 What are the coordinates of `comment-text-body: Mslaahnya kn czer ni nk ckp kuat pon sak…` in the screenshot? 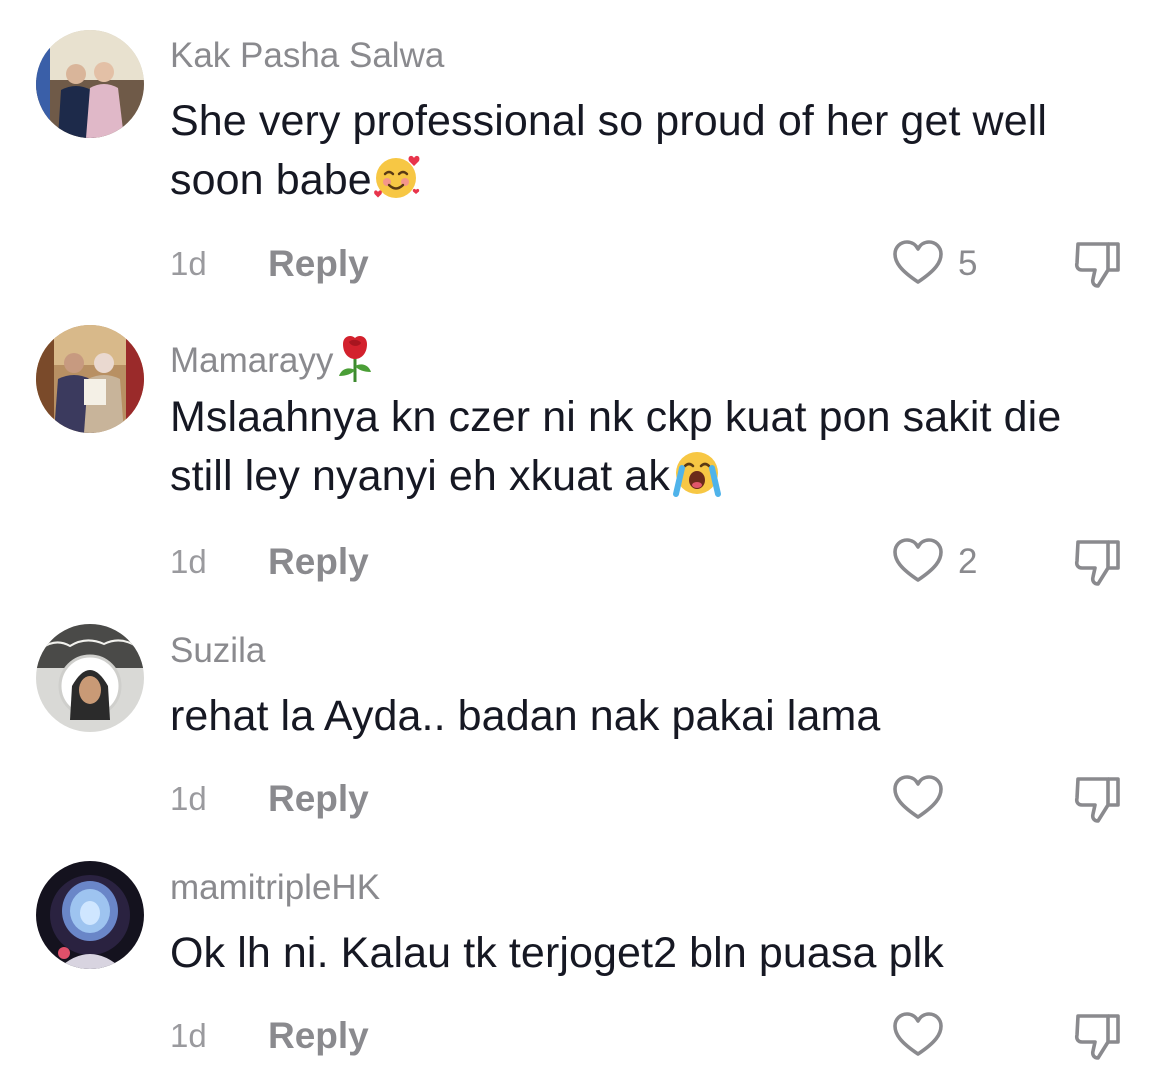 It's located at (616, 446).